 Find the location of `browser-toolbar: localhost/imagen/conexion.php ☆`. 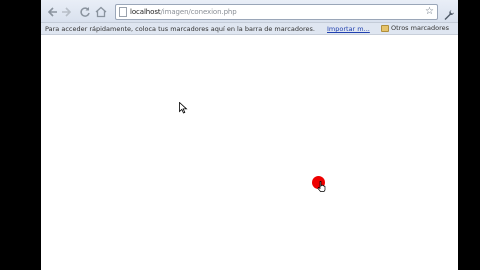

browser-toolbar: localhost/imagen/conexion.php ☆ is located at coordinates (249, 11).